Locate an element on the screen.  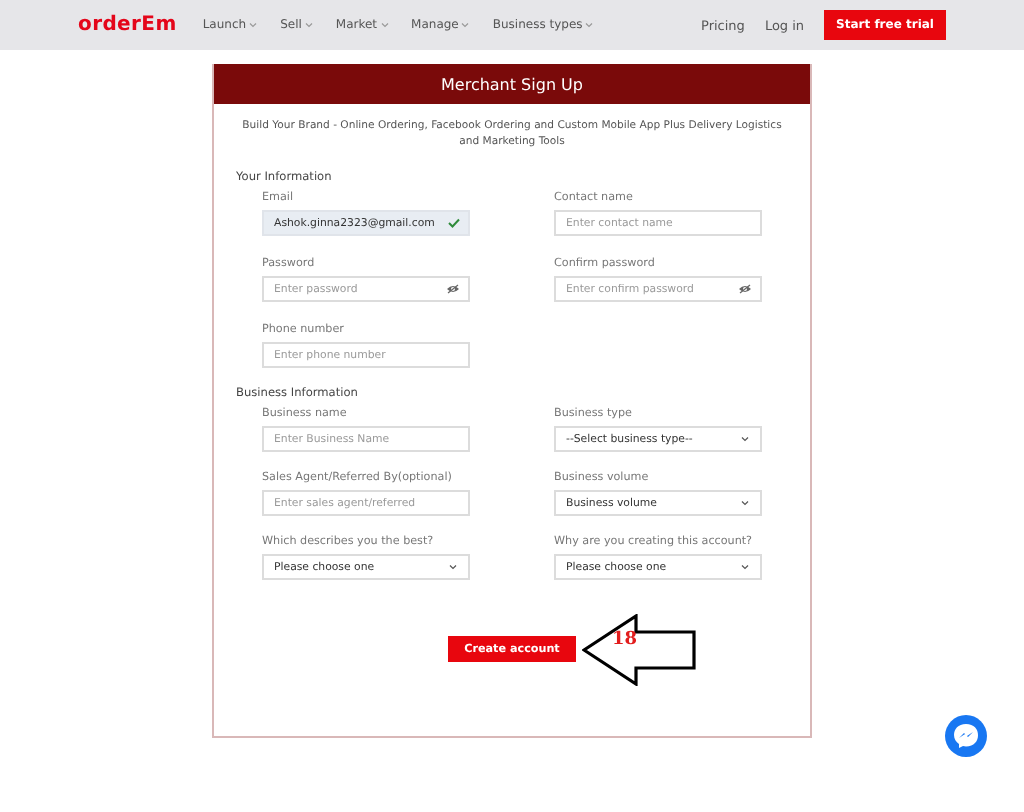
chat-icon is located at coordinates (966, 736).